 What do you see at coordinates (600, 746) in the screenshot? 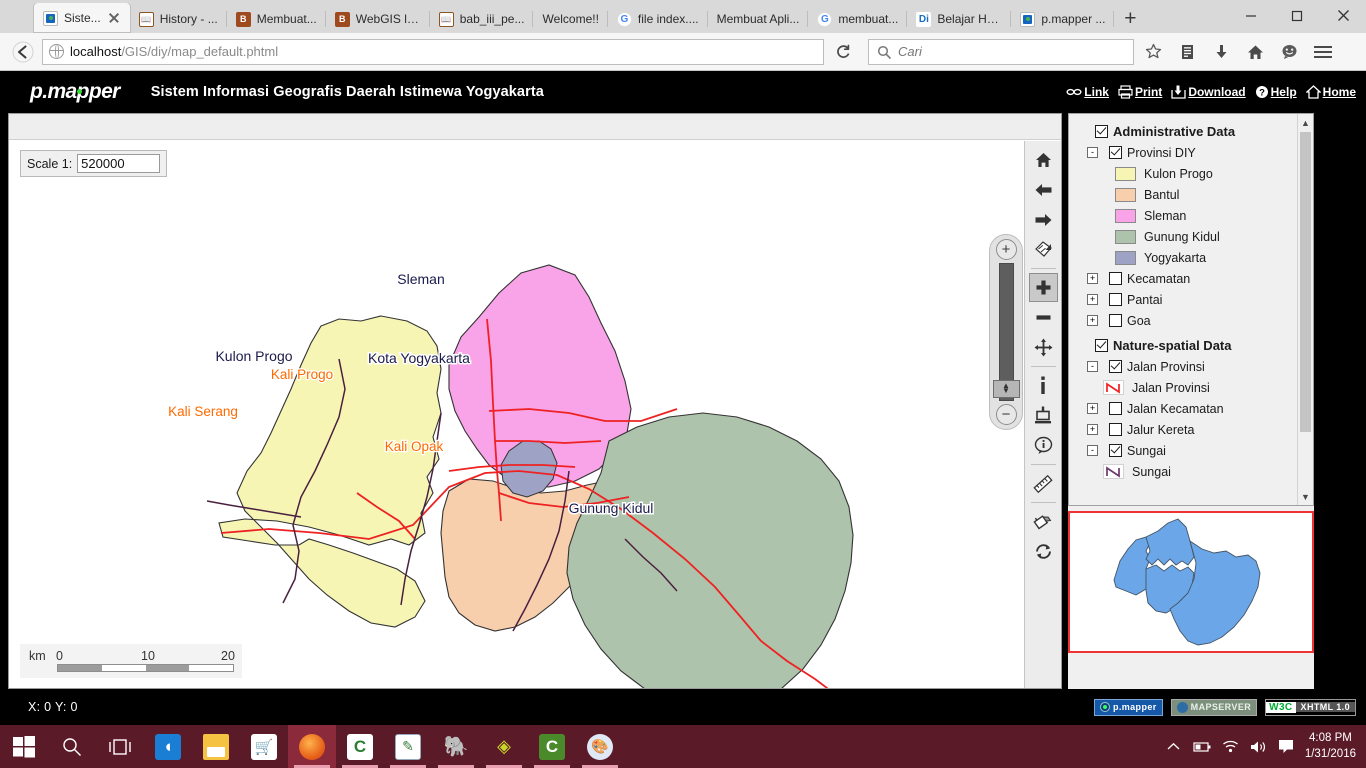
I see `paint-app: 🎨` at bounding box center [600, 746].